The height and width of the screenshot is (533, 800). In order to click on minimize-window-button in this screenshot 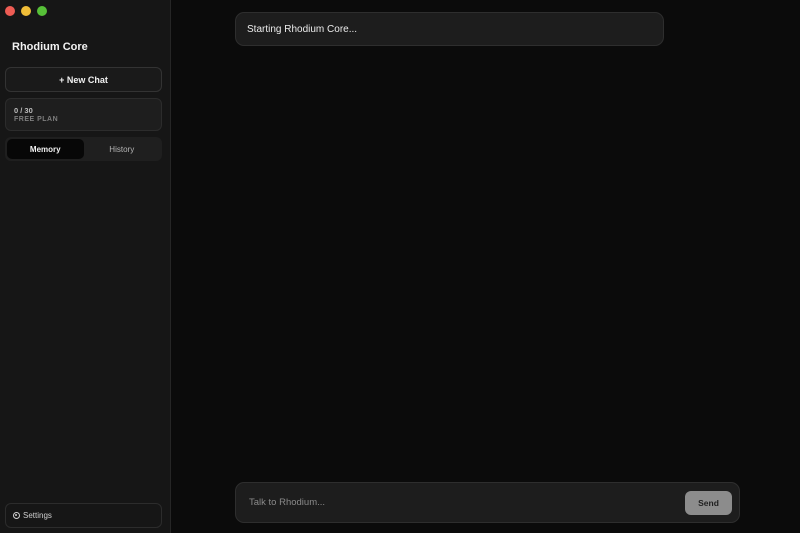, I will do `click(26, 11)`.